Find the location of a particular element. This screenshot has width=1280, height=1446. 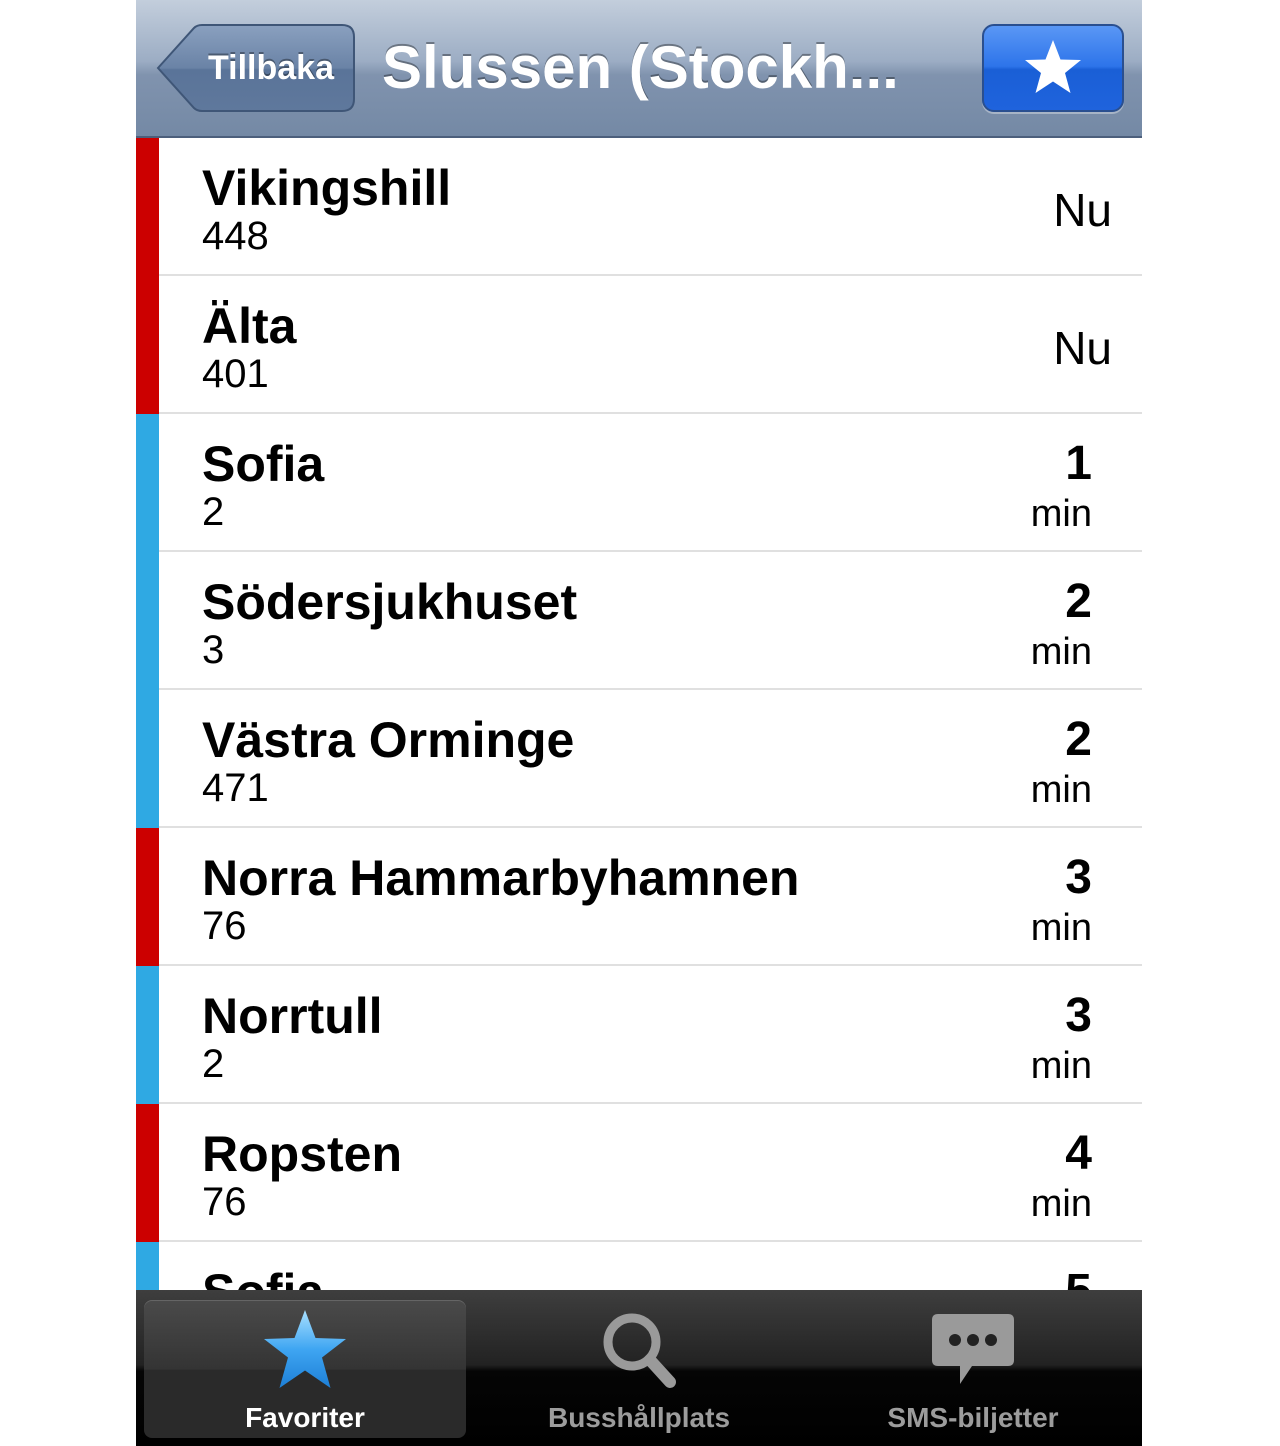

line-number: 448 is located at coordinates (235, 236).